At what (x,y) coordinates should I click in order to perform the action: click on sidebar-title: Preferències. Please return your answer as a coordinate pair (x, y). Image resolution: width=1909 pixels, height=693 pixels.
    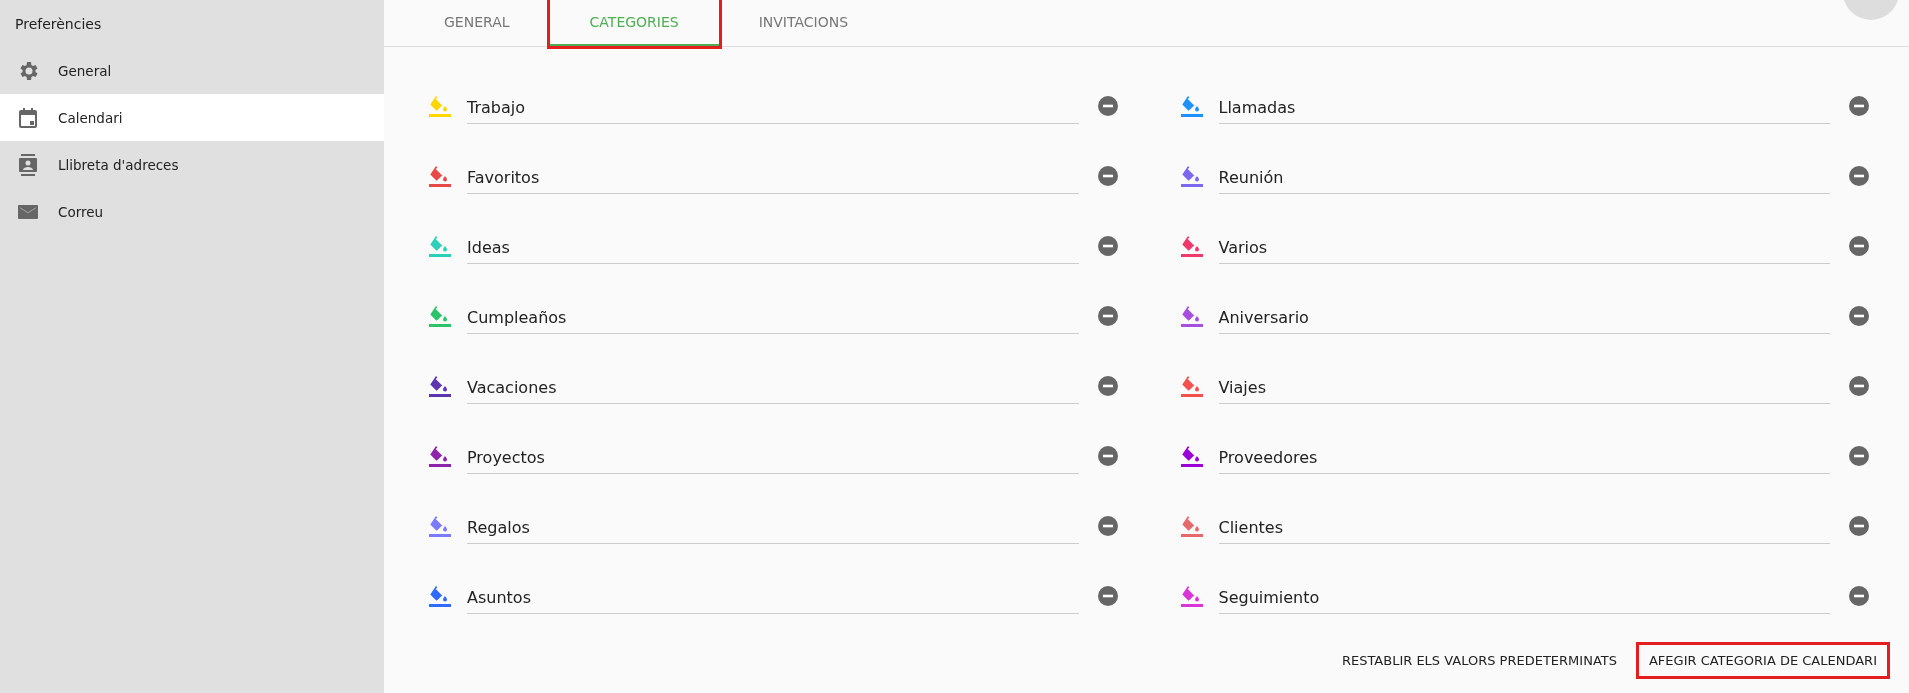
    Looking at the image, I should click on (58, 24).